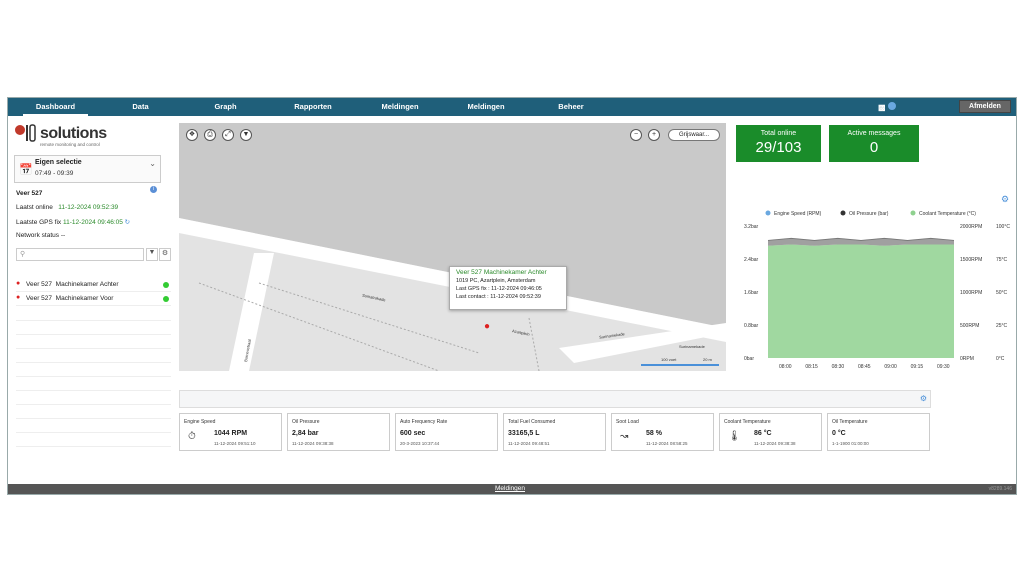 The height and width of the screenshot is (576, 1024). What do you see at coordinates (192, 135) in the screenshot?
I see `compass-icon: ❖` at bounding box center [192, 135].